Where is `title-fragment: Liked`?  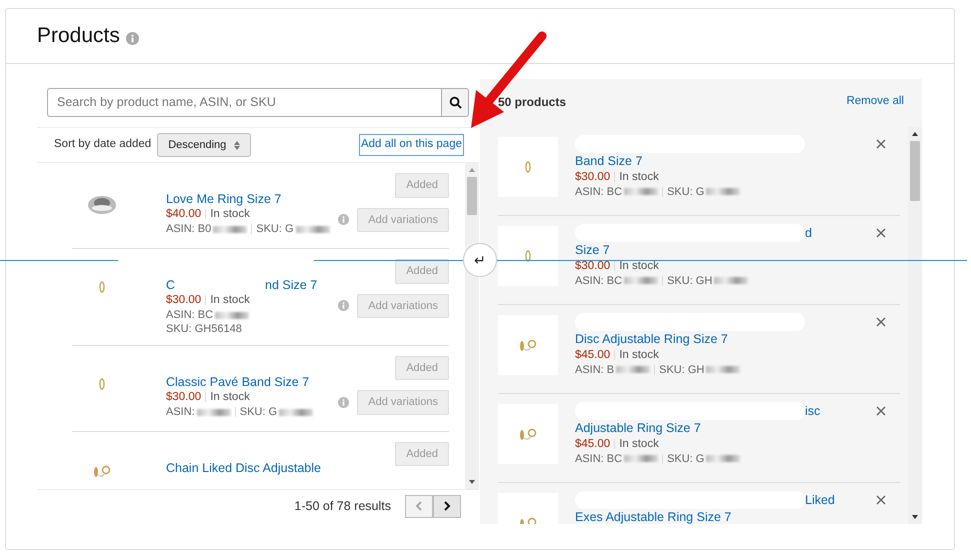 title-fragment: Liked is located at coordinates (820, 500).